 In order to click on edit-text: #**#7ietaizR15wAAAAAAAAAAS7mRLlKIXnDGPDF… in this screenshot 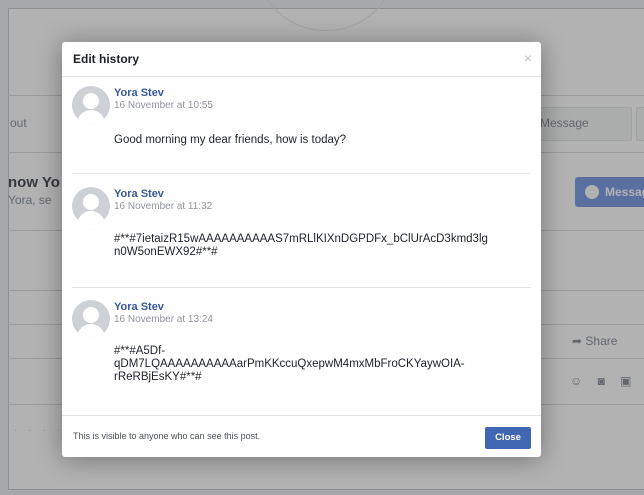, I will do `click(301, 245)`.